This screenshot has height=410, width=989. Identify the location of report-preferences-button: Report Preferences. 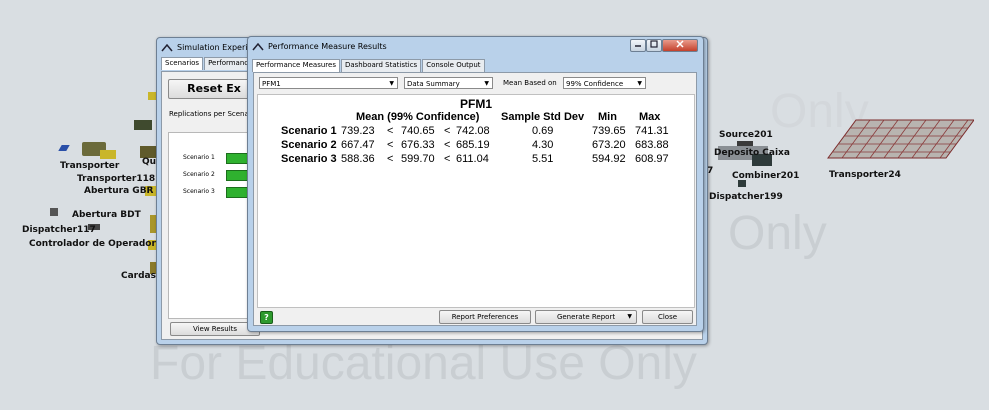
(485, 317).